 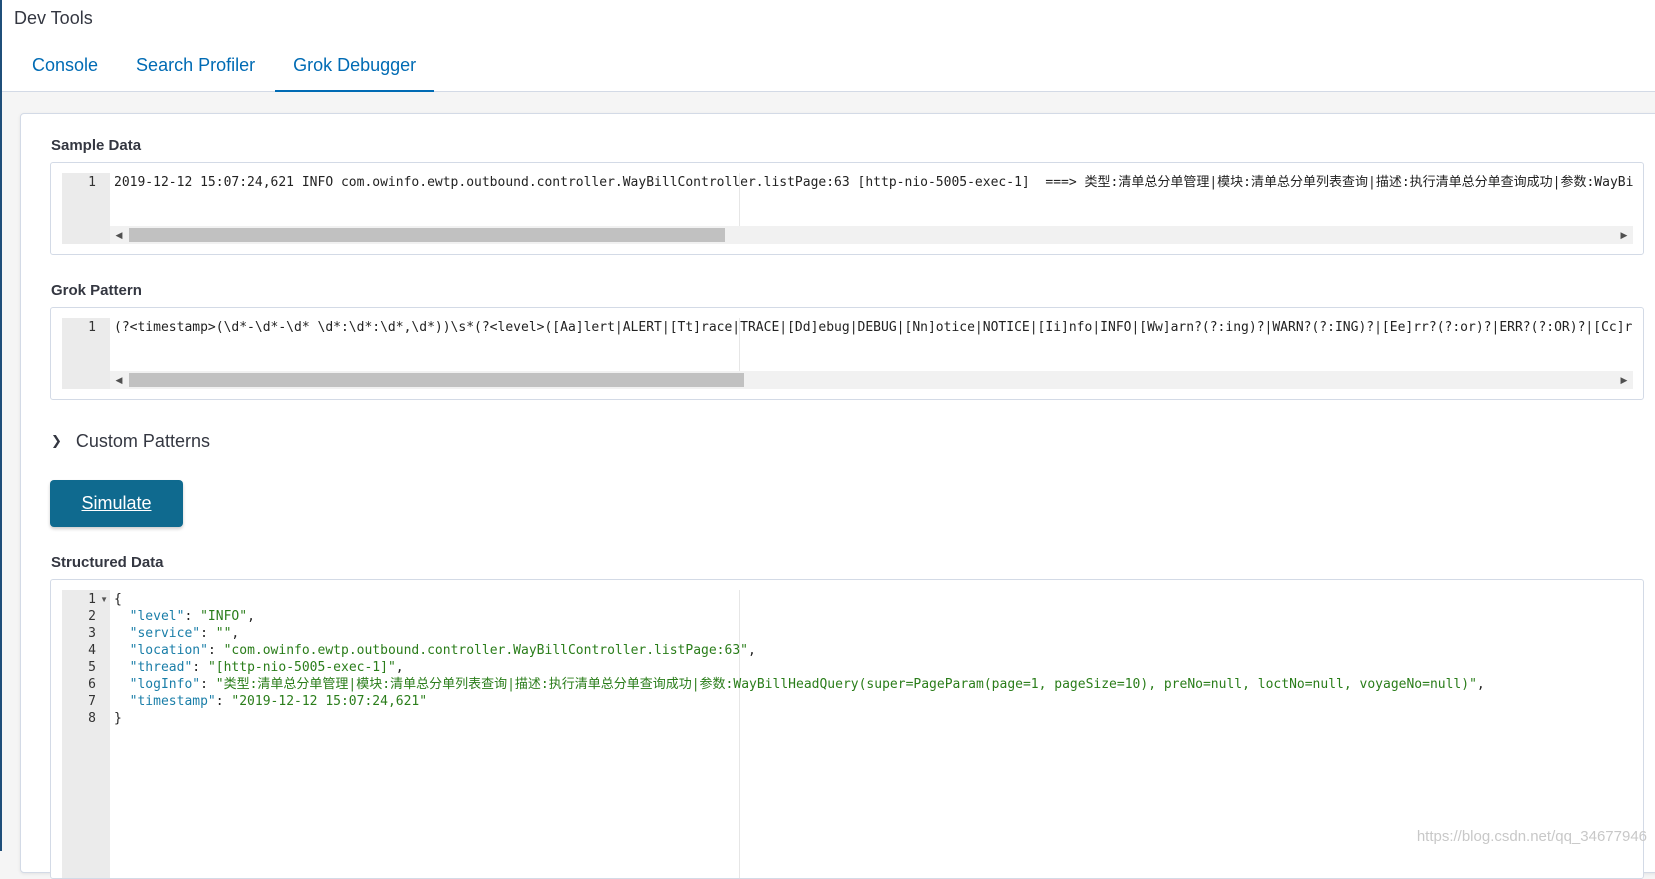 I want to click on line-number: 4, so click(x=92, y=650).